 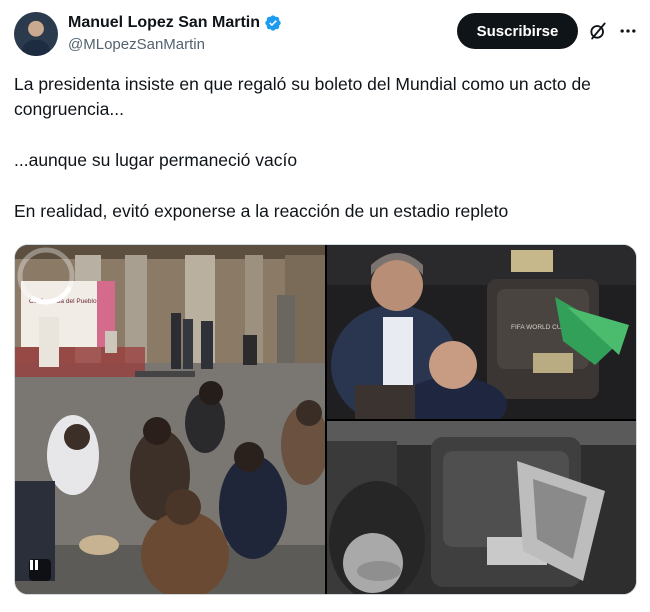 I want to click on pause-icon, so click(x=34, y=565).